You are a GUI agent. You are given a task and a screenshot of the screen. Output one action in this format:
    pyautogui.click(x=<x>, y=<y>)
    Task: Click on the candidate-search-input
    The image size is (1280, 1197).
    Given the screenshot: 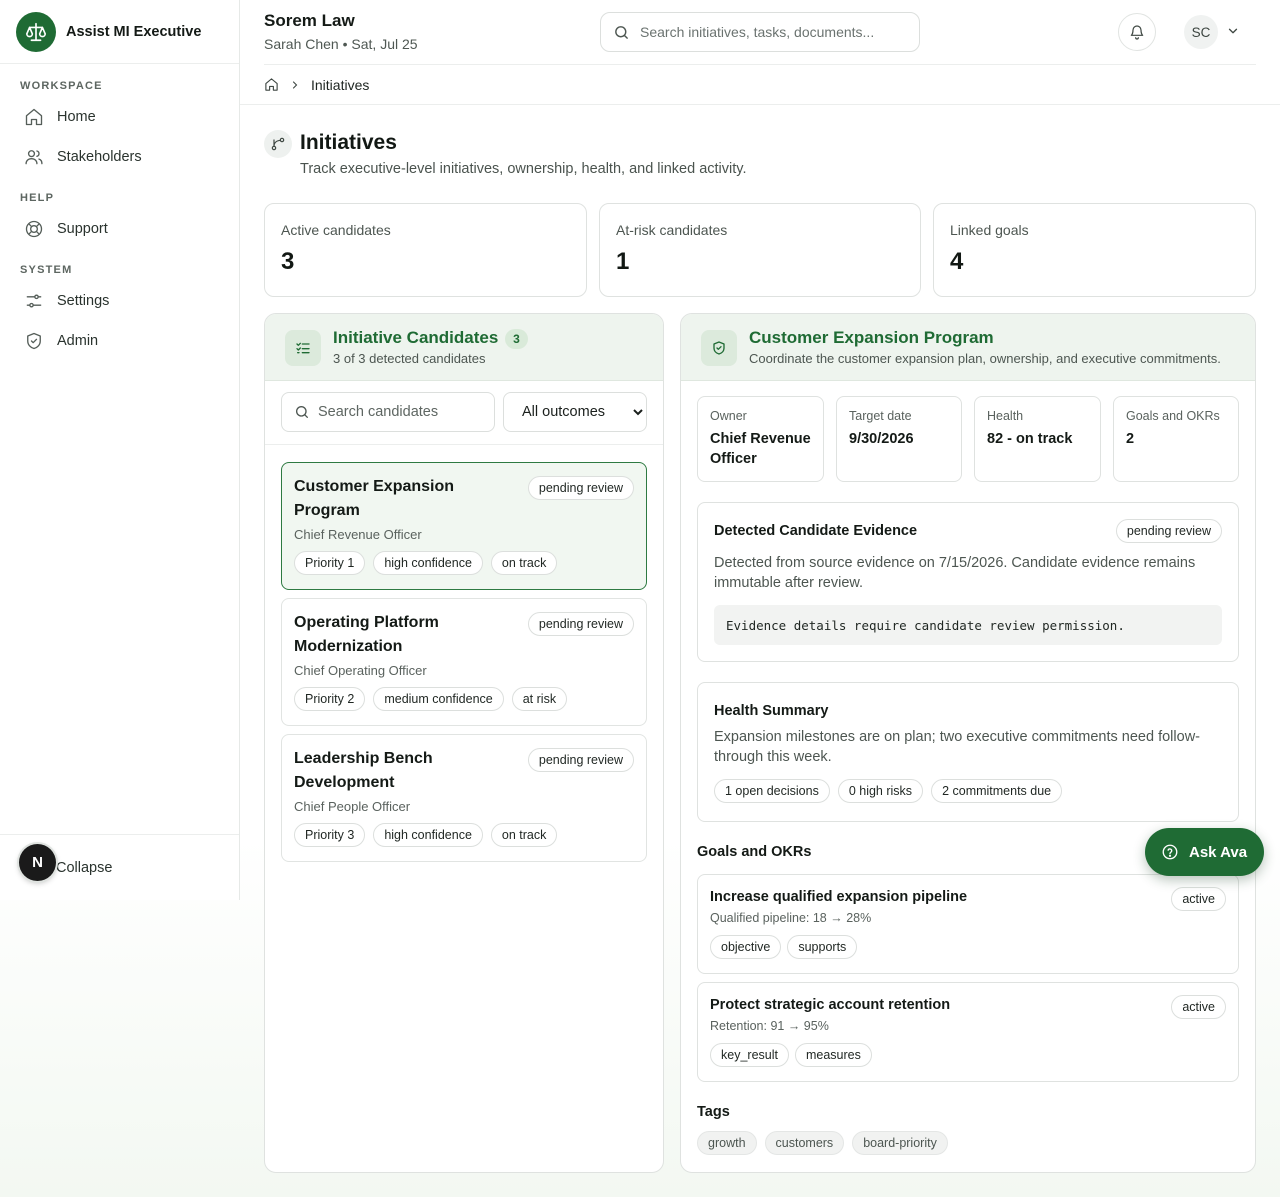 What is the action you would take?
    pyautogui.click(x=403, y=412)
    